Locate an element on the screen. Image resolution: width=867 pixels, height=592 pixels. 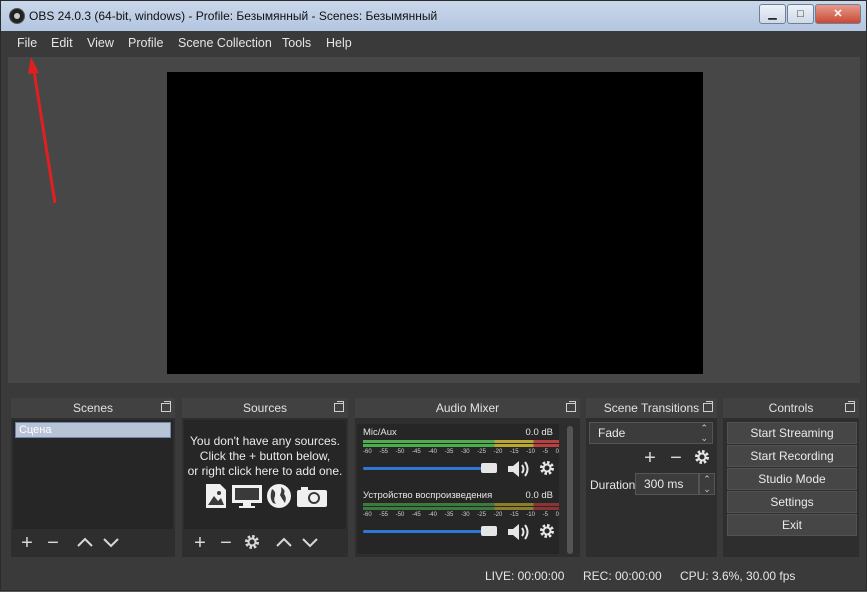
menu-tools: Tools is located at coordinates (296, 43).